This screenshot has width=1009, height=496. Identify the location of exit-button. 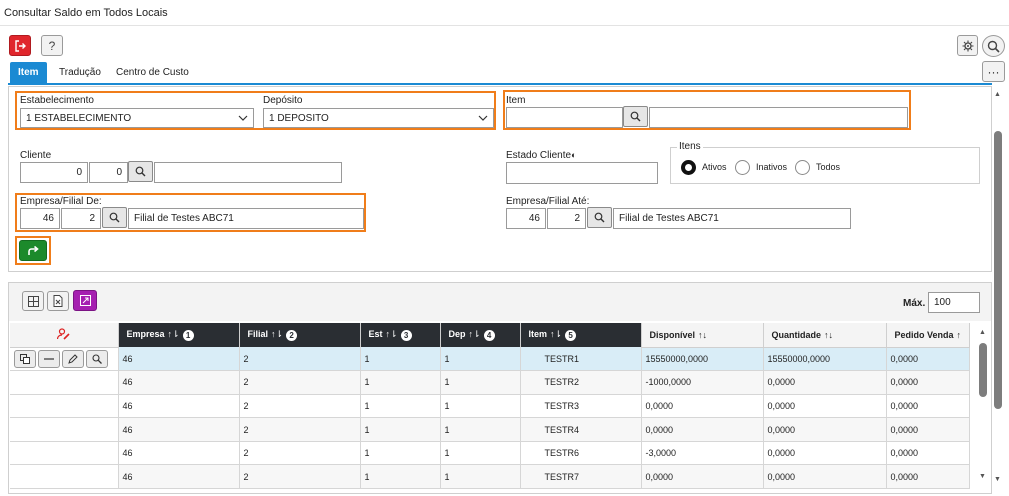
(20, 45).